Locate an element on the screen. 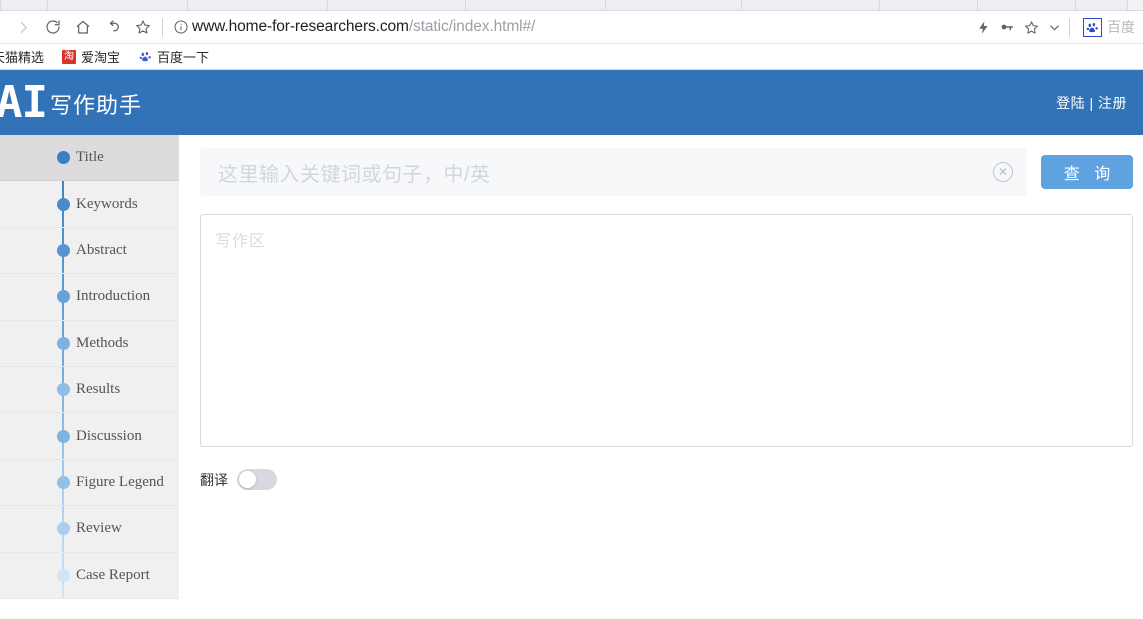 This screenshot has width=1143, height=619. app-header: AI 写作助手 登陆 | 注册 is located at coordinates (571, 102).